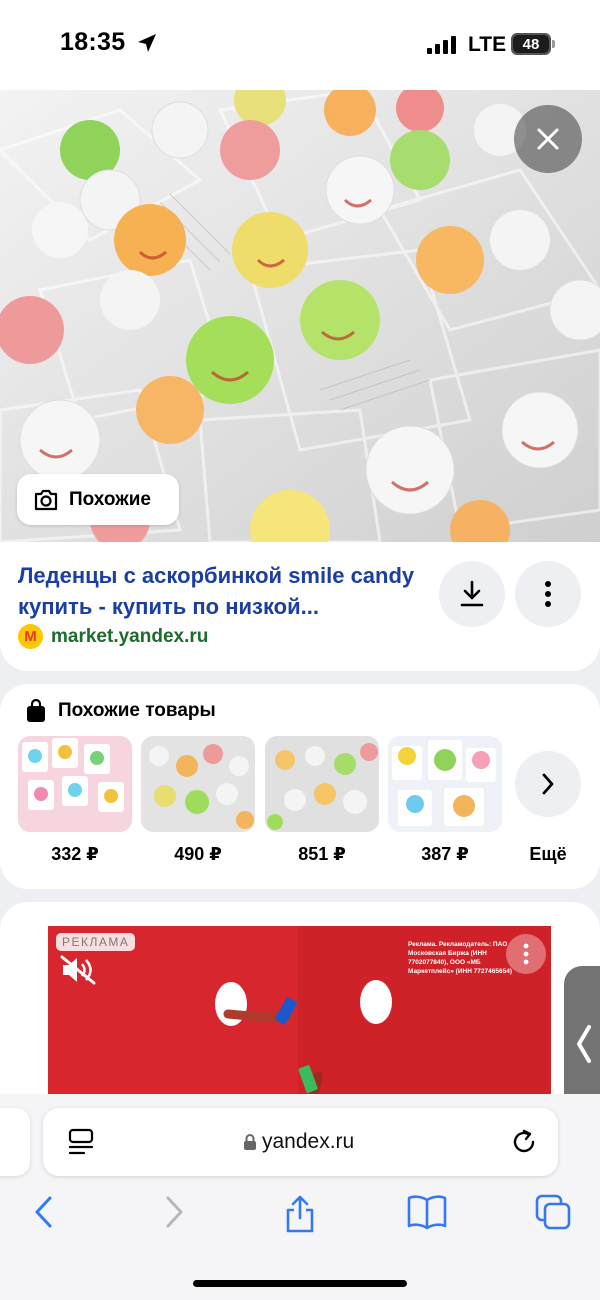  Describe the element at coordinates (584, 1044) in the screenshot. I see `chevron-left-icon` at that location.